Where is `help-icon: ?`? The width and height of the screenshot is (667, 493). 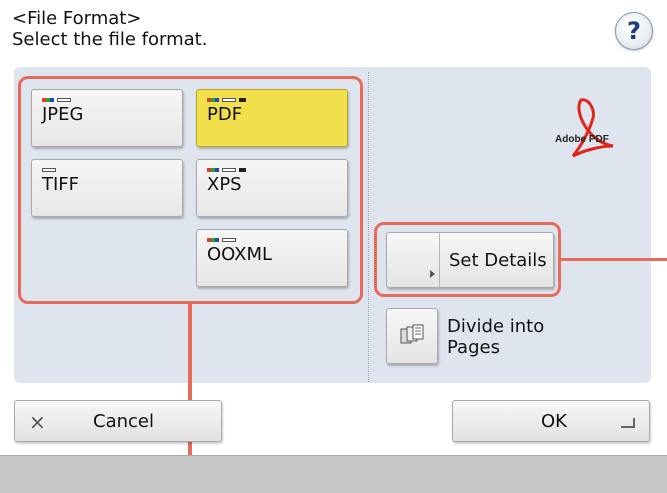 help-icon: ? is located at coordinates (634, 31).